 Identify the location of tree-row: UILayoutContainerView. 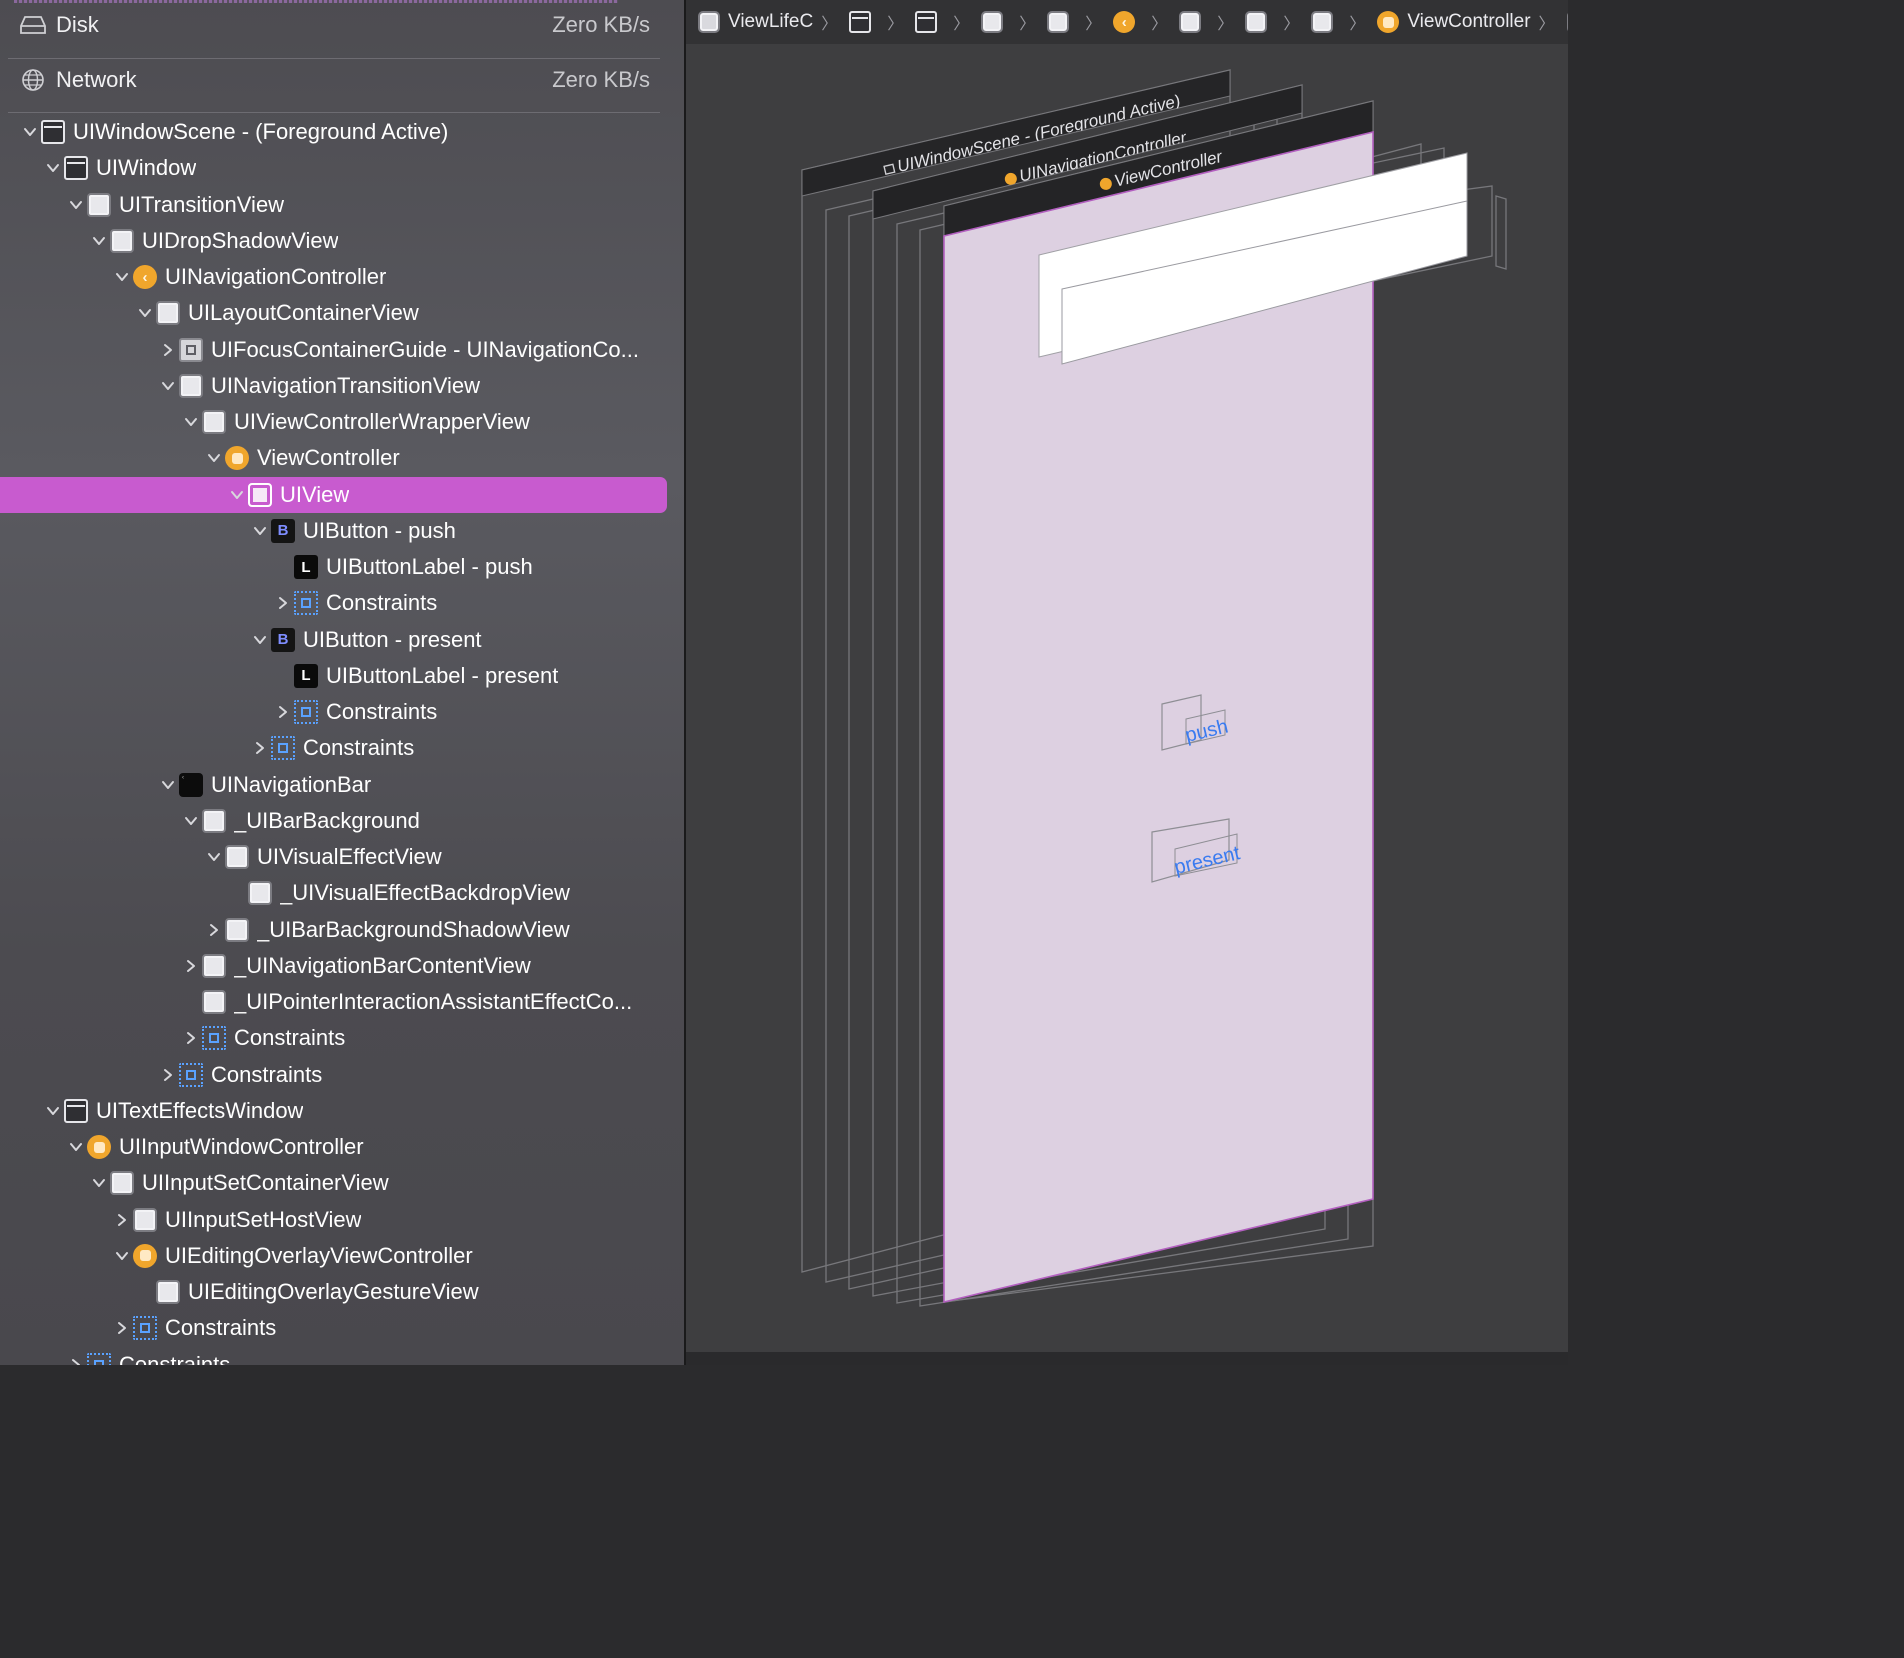
(333, 313).